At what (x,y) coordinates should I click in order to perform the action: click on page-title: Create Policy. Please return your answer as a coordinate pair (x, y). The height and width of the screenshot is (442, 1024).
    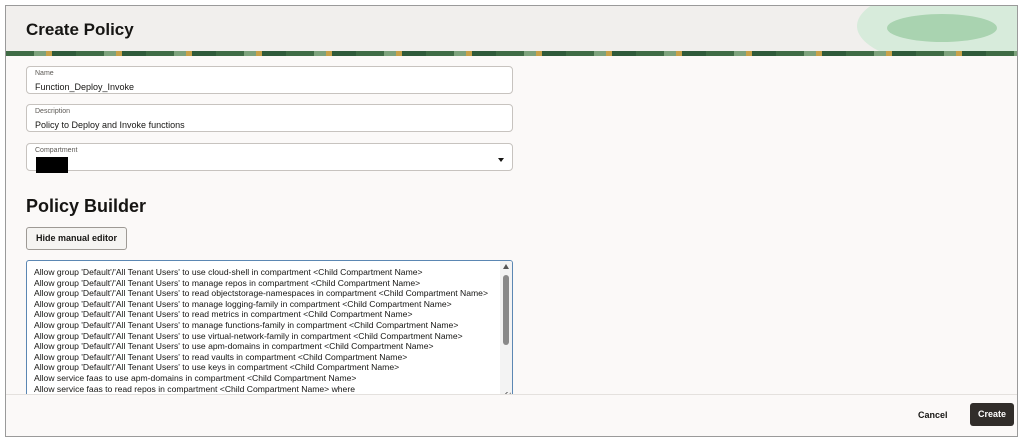
    Looking at the image, I should click on (80, 29).